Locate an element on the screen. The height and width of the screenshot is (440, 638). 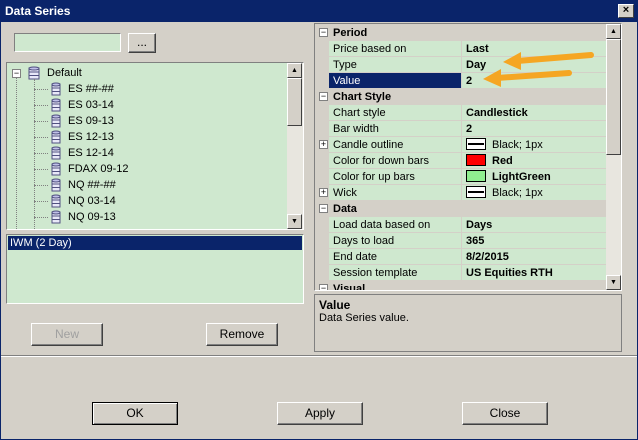
tree-item: ES 09-13 is located at coordinates (107, 121).